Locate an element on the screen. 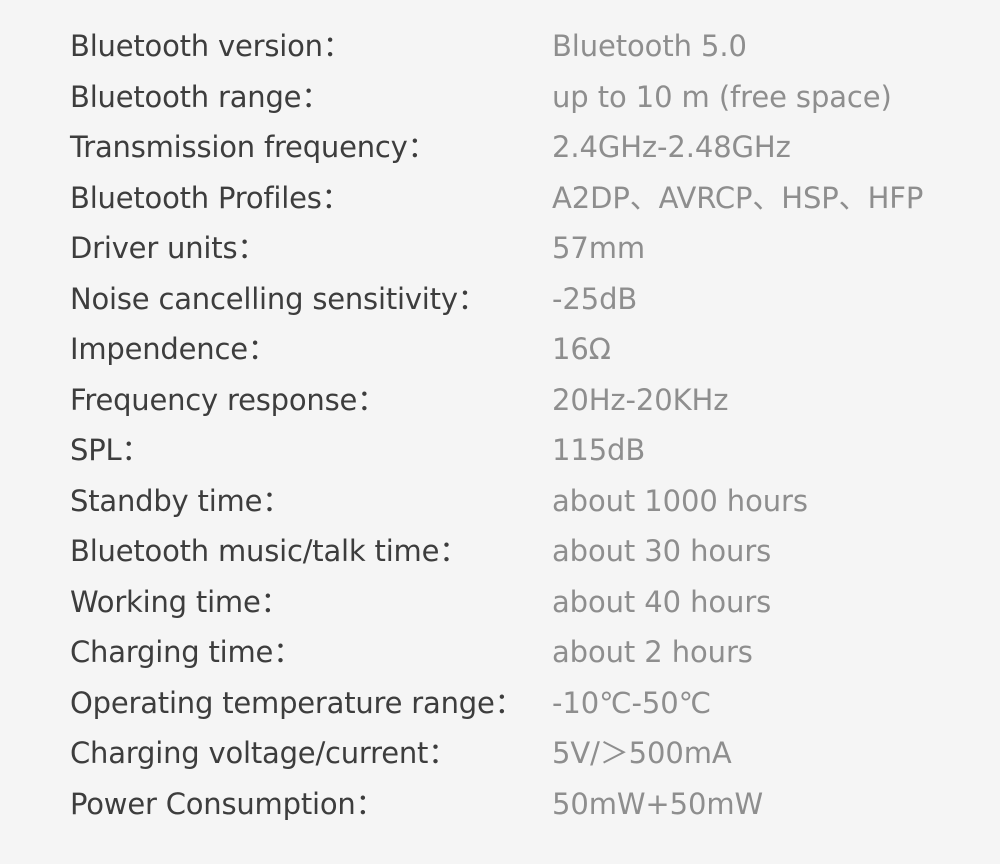 The image size is (1000, 864). spec-label: Transmission frequency： is located at coordinates (253, 147).